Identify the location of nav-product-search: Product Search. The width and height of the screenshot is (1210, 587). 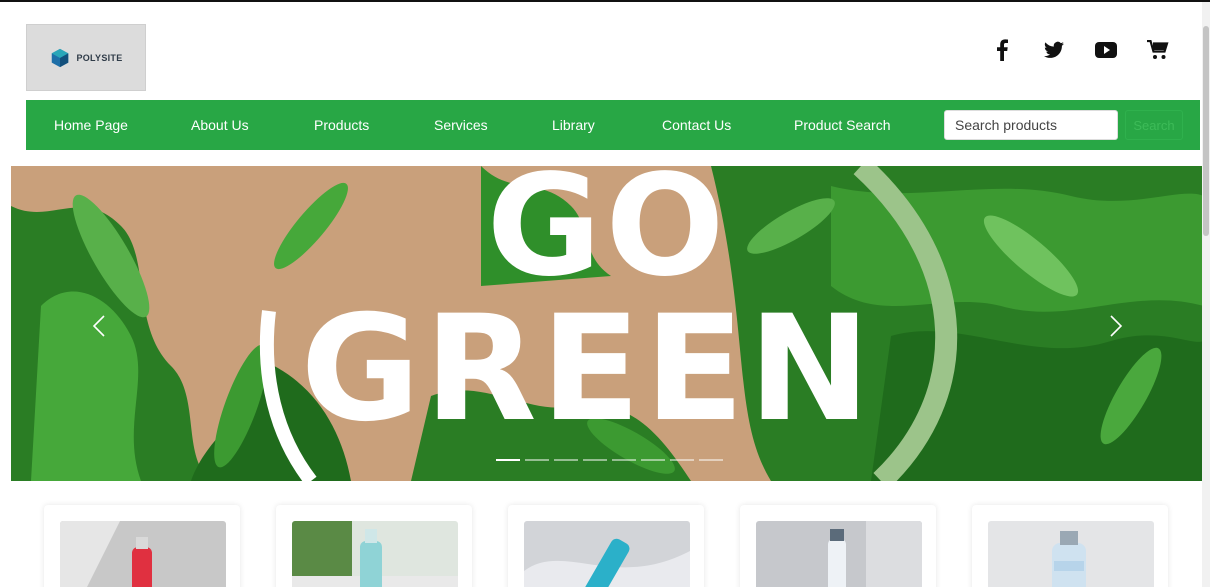
(842, 125).